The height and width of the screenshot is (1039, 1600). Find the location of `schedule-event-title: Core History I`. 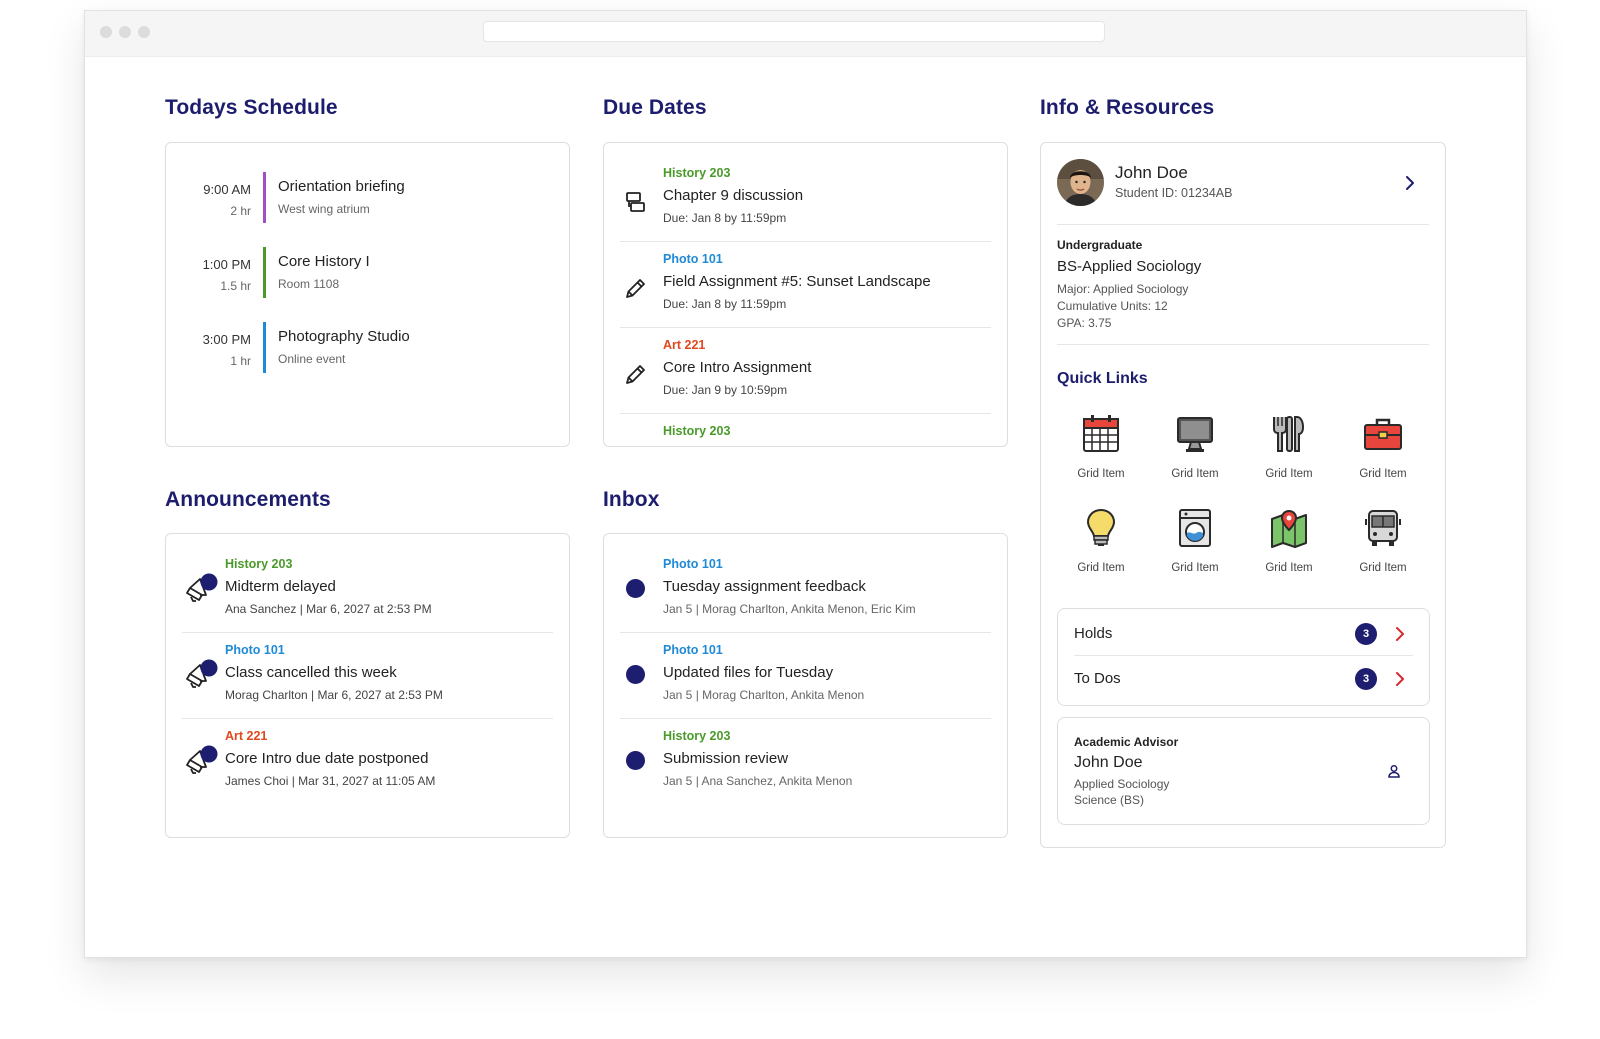

schedule-event-title: Core History I is located at coordinates (324, 261).